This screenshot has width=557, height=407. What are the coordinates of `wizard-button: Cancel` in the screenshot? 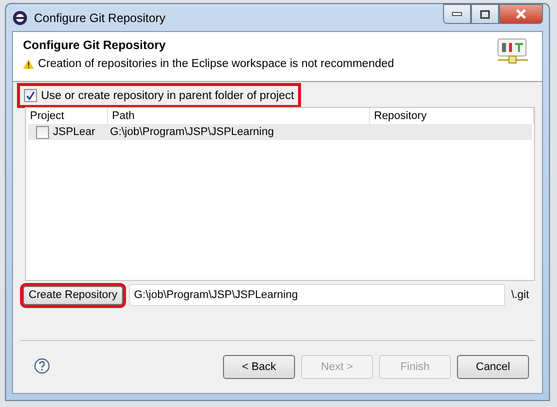 It's located at (493, 367).